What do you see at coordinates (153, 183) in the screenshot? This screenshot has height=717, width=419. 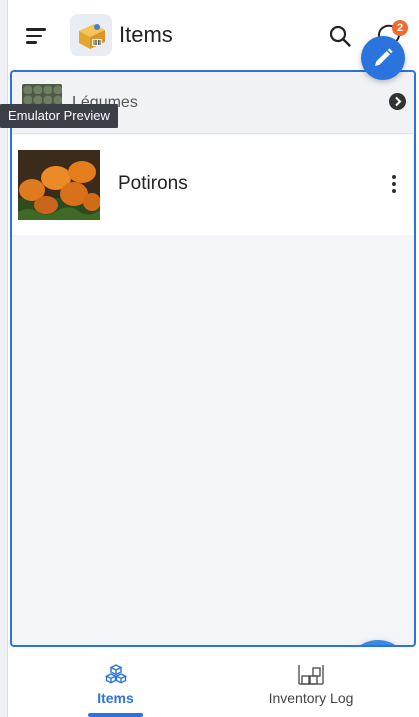 I see `item-name: Potirons` at bounding box center [153, 183].